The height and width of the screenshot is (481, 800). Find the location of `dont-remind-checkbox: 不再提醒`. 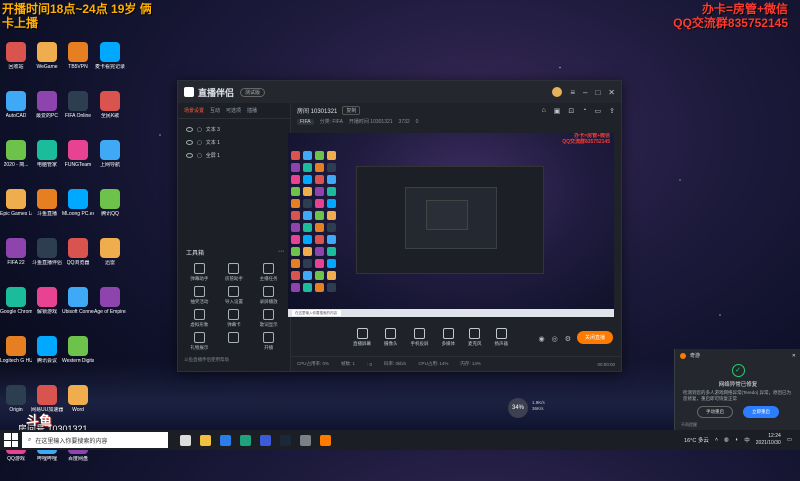

dont-remind-checkbox: 不再提醒 is located at coordinates (737, 423).